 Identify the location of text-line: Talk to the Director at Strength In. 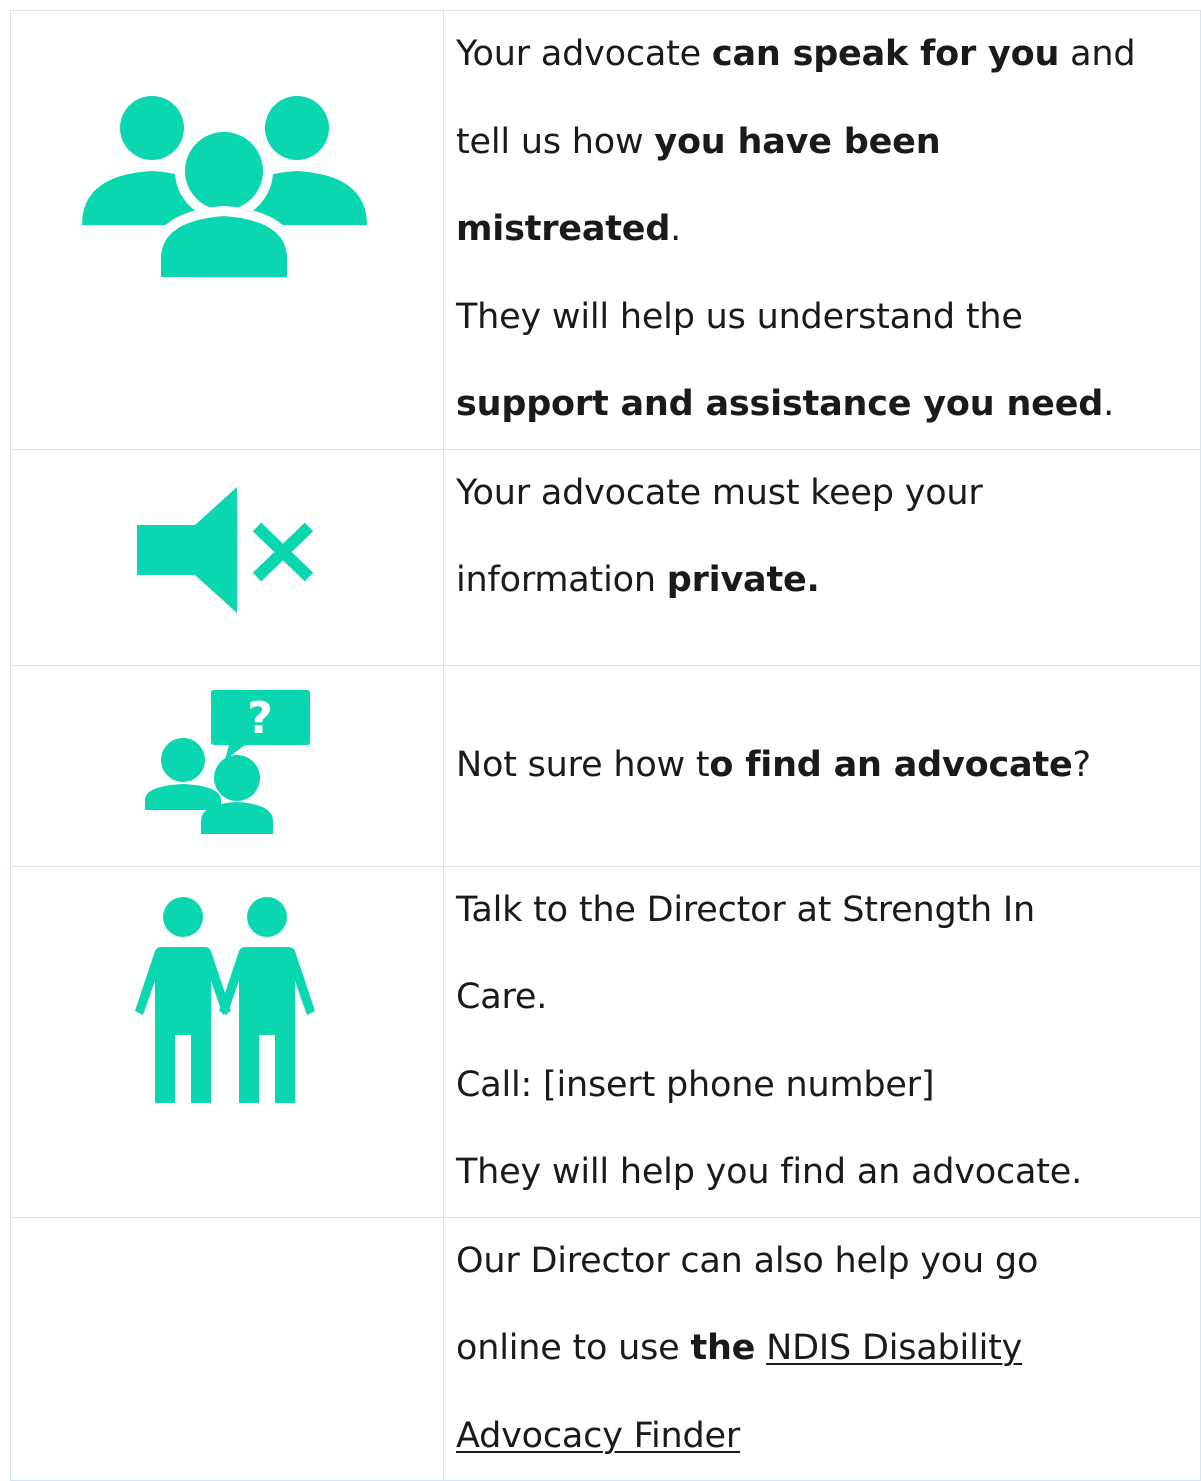
(746, 909).